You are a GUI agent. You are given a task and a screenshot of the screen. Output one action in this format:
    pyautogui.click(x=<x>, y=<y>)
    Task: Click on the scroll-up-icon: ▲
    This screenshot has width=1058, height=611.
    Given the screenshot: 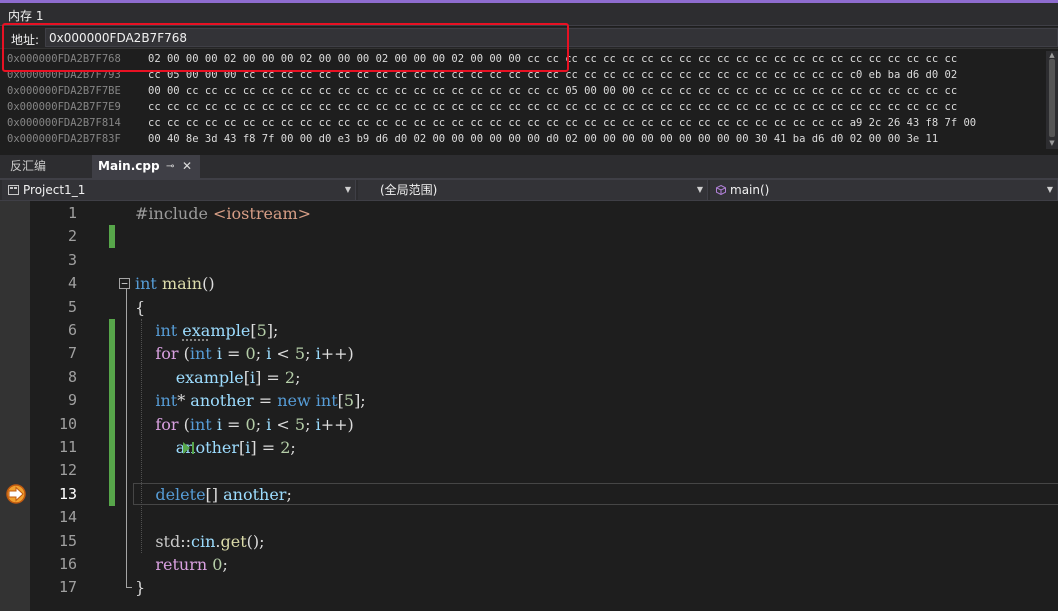 What is the action you would take?
    pyautogui.click(x=1052, y=55)
    